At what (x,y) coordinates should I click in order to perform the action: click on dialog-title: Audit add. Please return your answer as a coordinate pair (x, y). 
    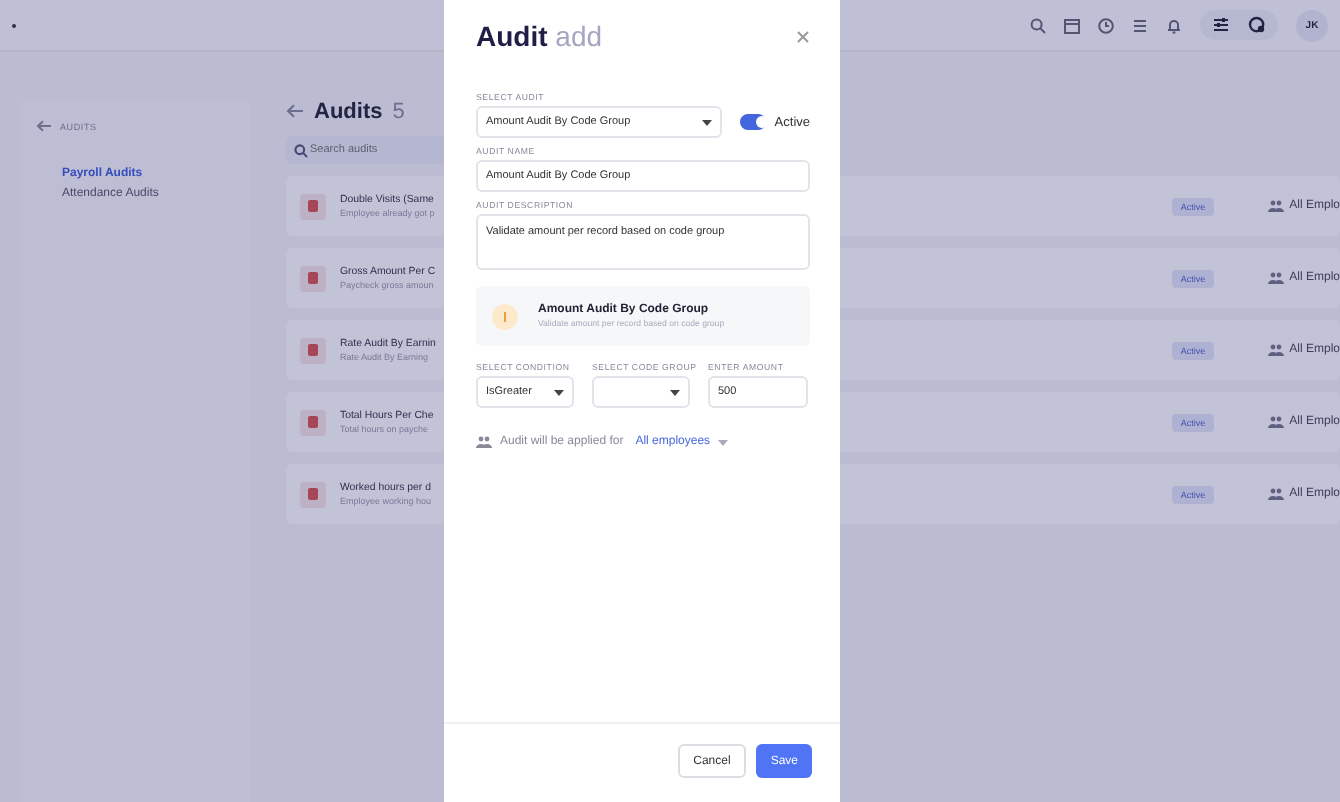
    Looking at the image, I should click on (539, 36).